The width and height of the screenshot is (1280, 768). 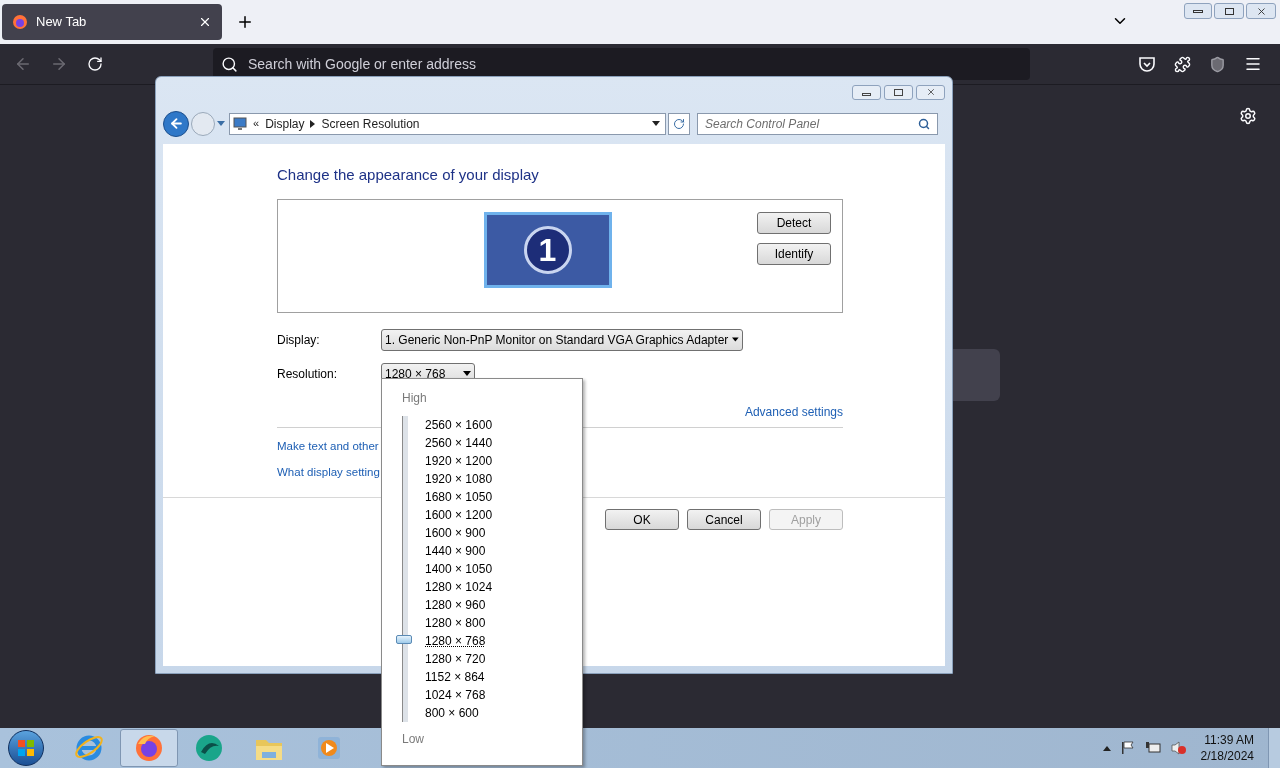 What do you see at coordinates (176, 123) in the screenshot?
I see `back-button` at bounding box center [176, 123].